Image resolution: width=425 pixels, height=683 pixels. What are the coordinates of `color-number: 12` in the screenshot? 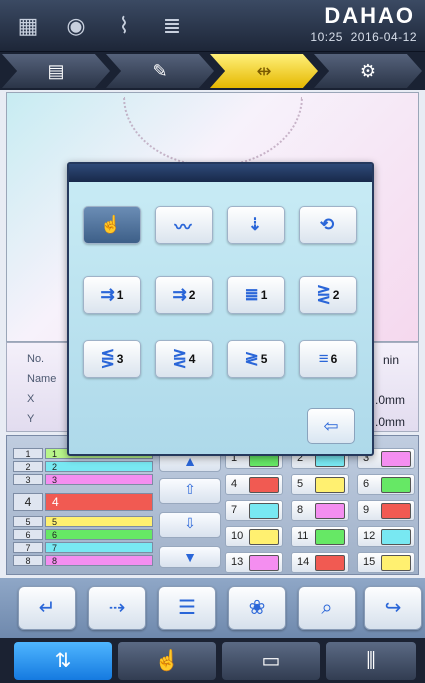 It's located at (369, 536).